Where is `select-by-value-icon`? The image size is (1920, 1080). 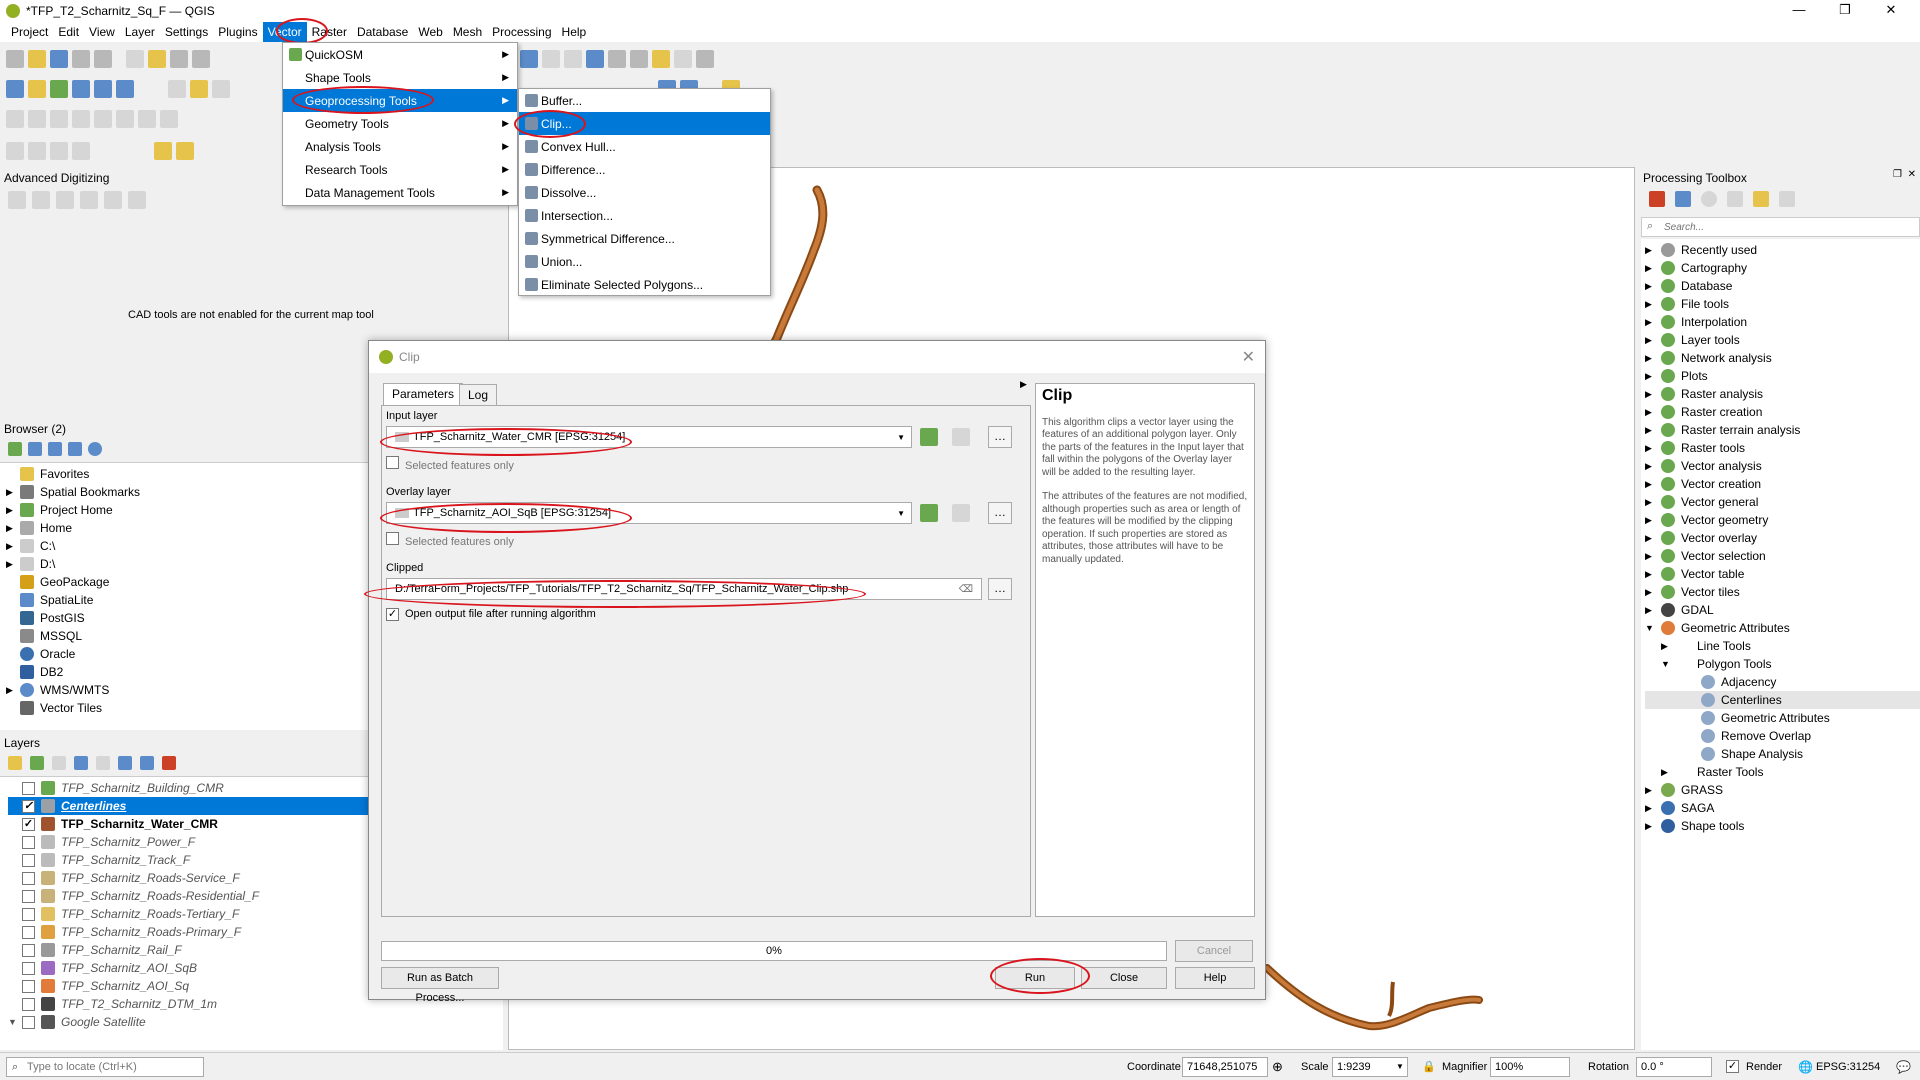 select-by-value-icon is located at coordinates (37, 151).